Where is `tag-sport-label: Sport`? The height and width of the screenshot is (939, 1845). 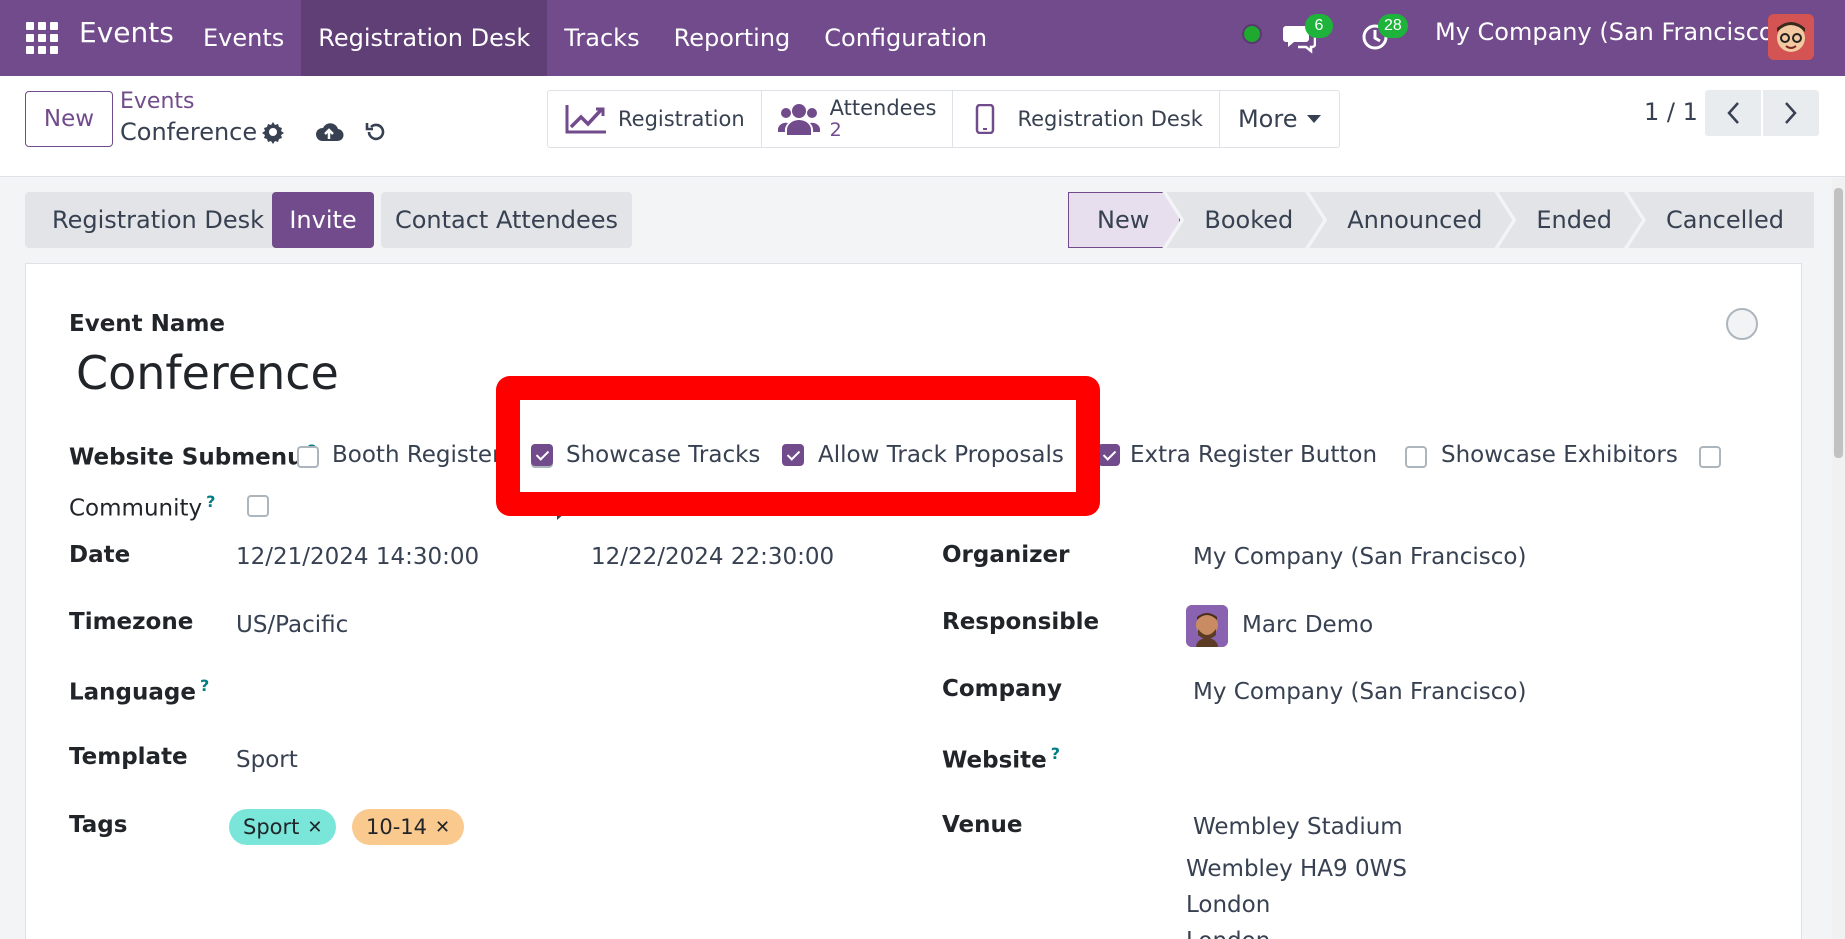 tag-sport-label: Sport is located at coordinates (271, 827).